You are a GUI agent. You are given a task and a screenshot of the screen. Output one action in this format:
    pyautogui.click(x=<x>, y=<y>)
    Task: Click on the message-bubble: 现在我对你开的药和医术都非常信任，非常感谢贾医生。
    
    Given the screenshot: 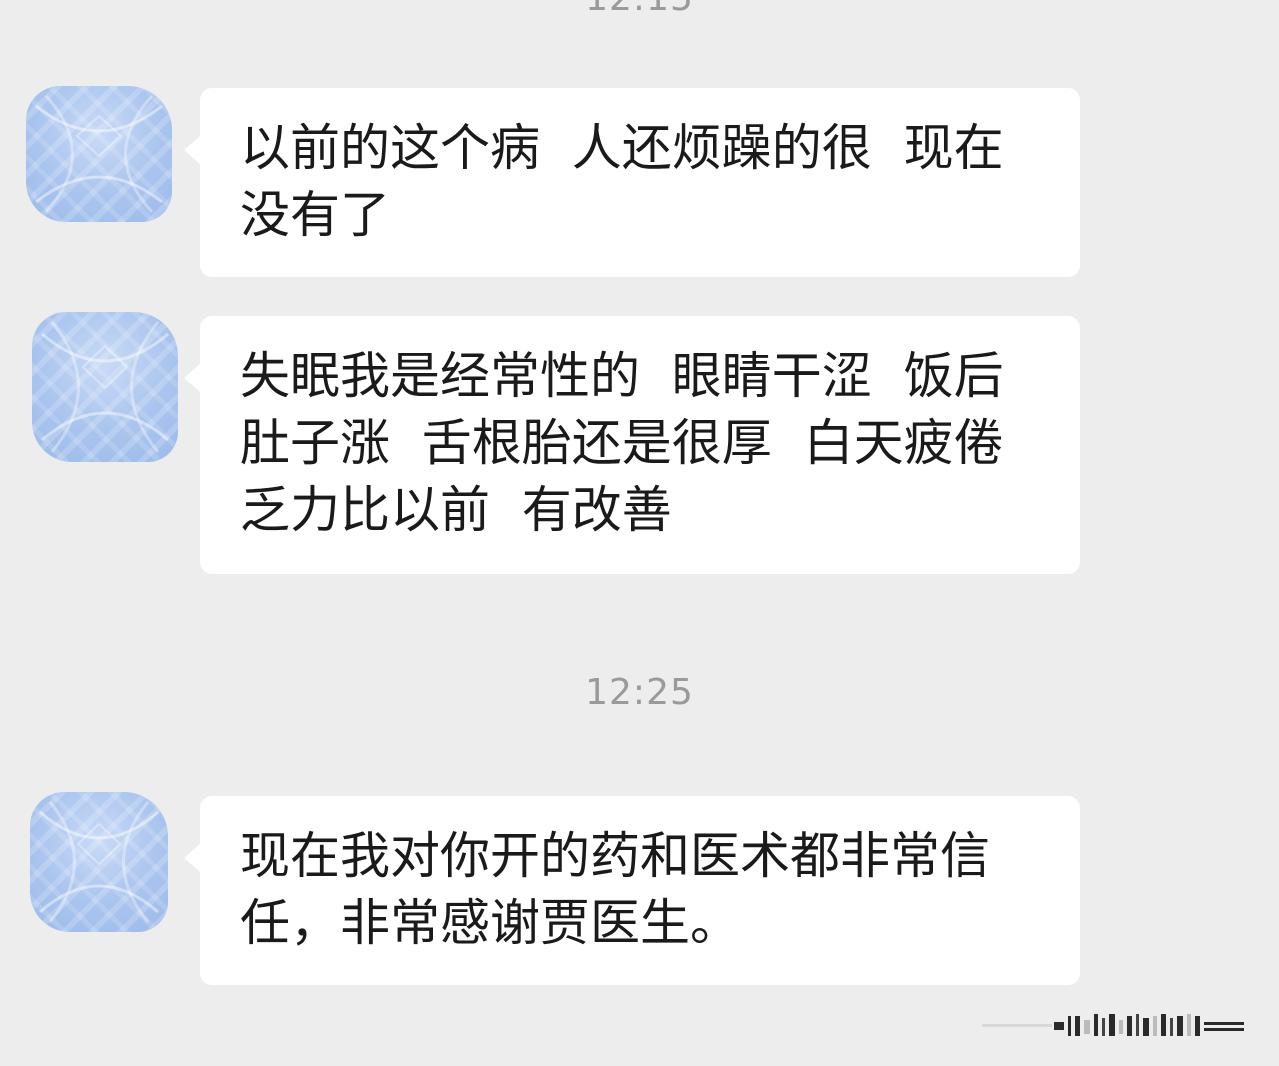 What is the action you would take?
    pyautogui.click(x=632, y=890)
    